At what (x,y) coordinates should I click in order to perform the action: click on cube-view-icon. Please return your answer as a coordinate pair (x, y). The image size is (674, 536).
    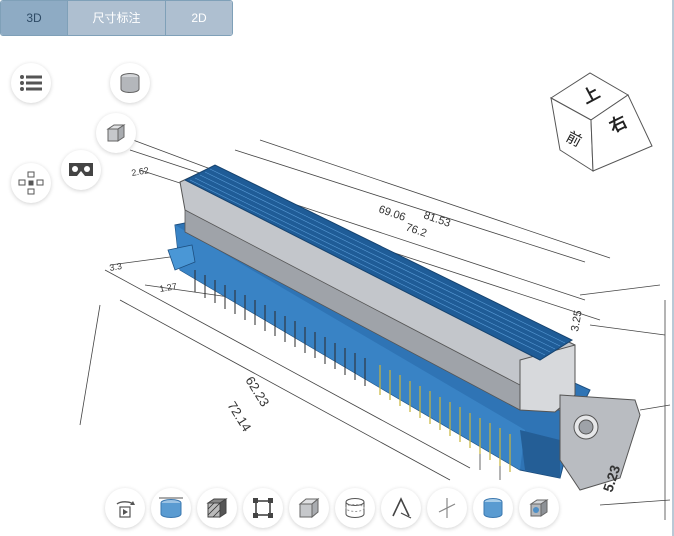
    Looking at the image, I should click on (116, 133).